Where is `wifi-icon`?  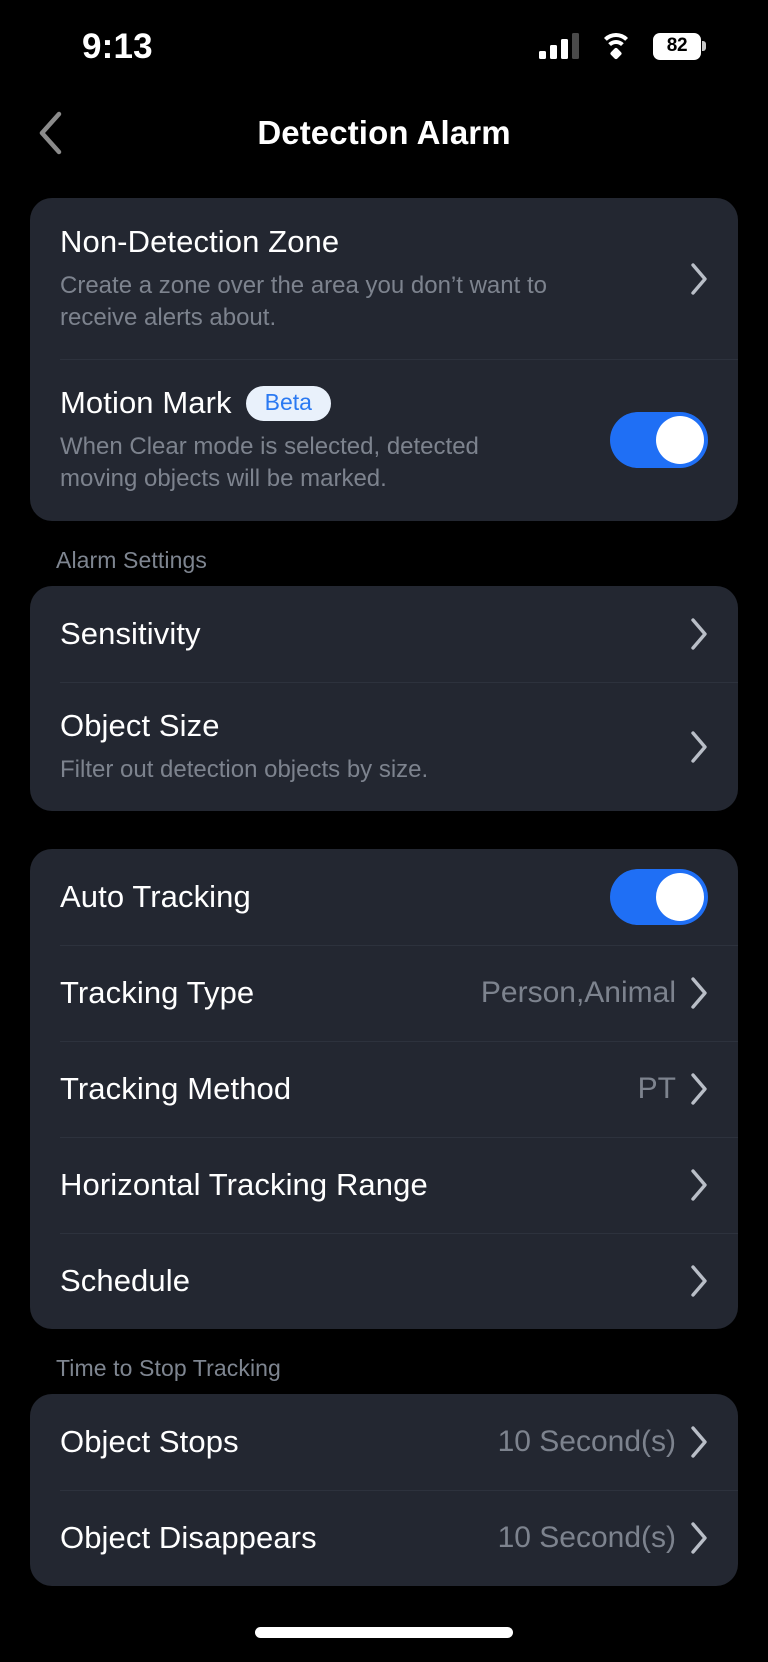 wifi-icon is located at coordinates (616, 46).